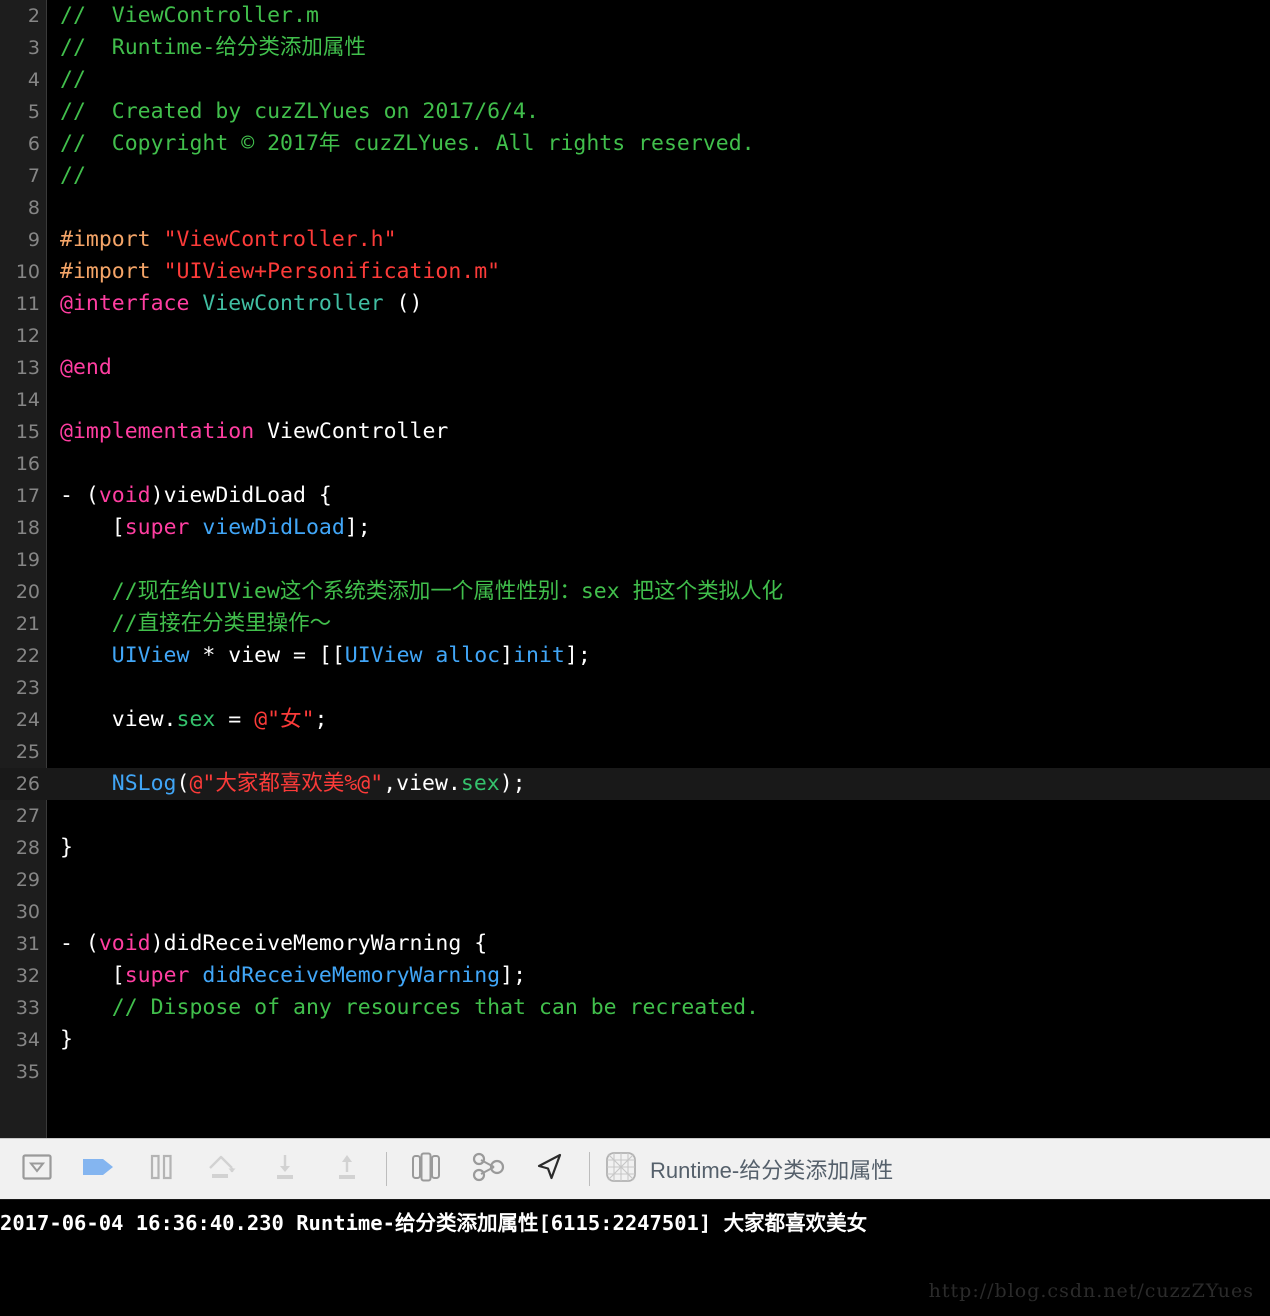 This screenshot has height=1316, width=1270. I want to click on code-line: 35, so click(635, 1072).